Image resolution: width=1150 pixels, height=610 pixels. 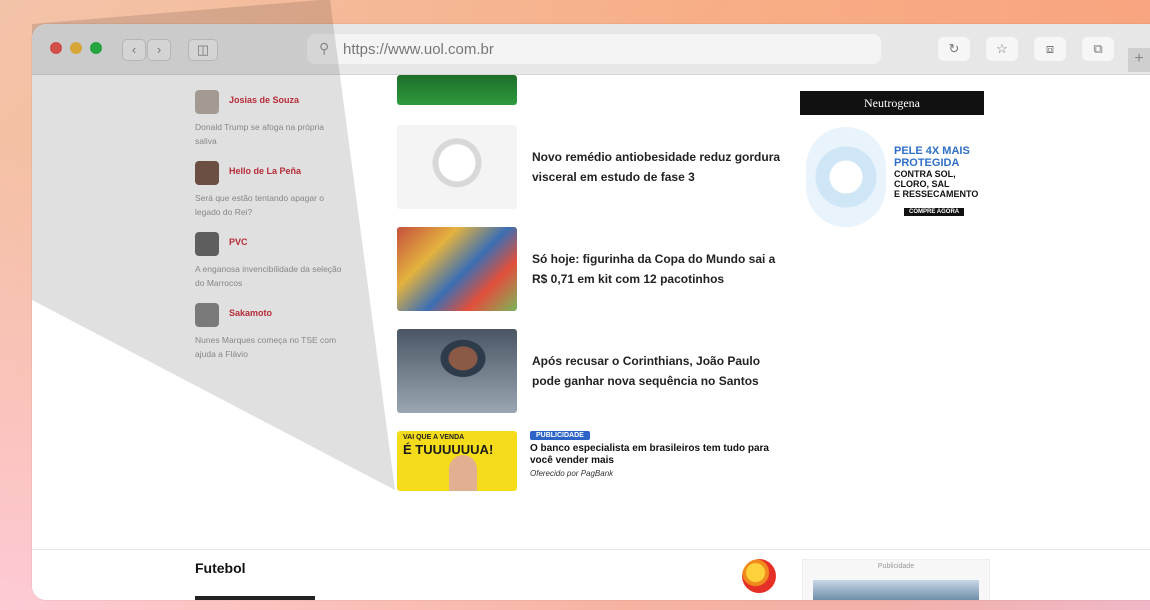 What do you see at coordinates (594, 49) in the screenshot?
I see `address-bar: ⚲ https://www.uol.com.br` at bounding box center [594, 49].